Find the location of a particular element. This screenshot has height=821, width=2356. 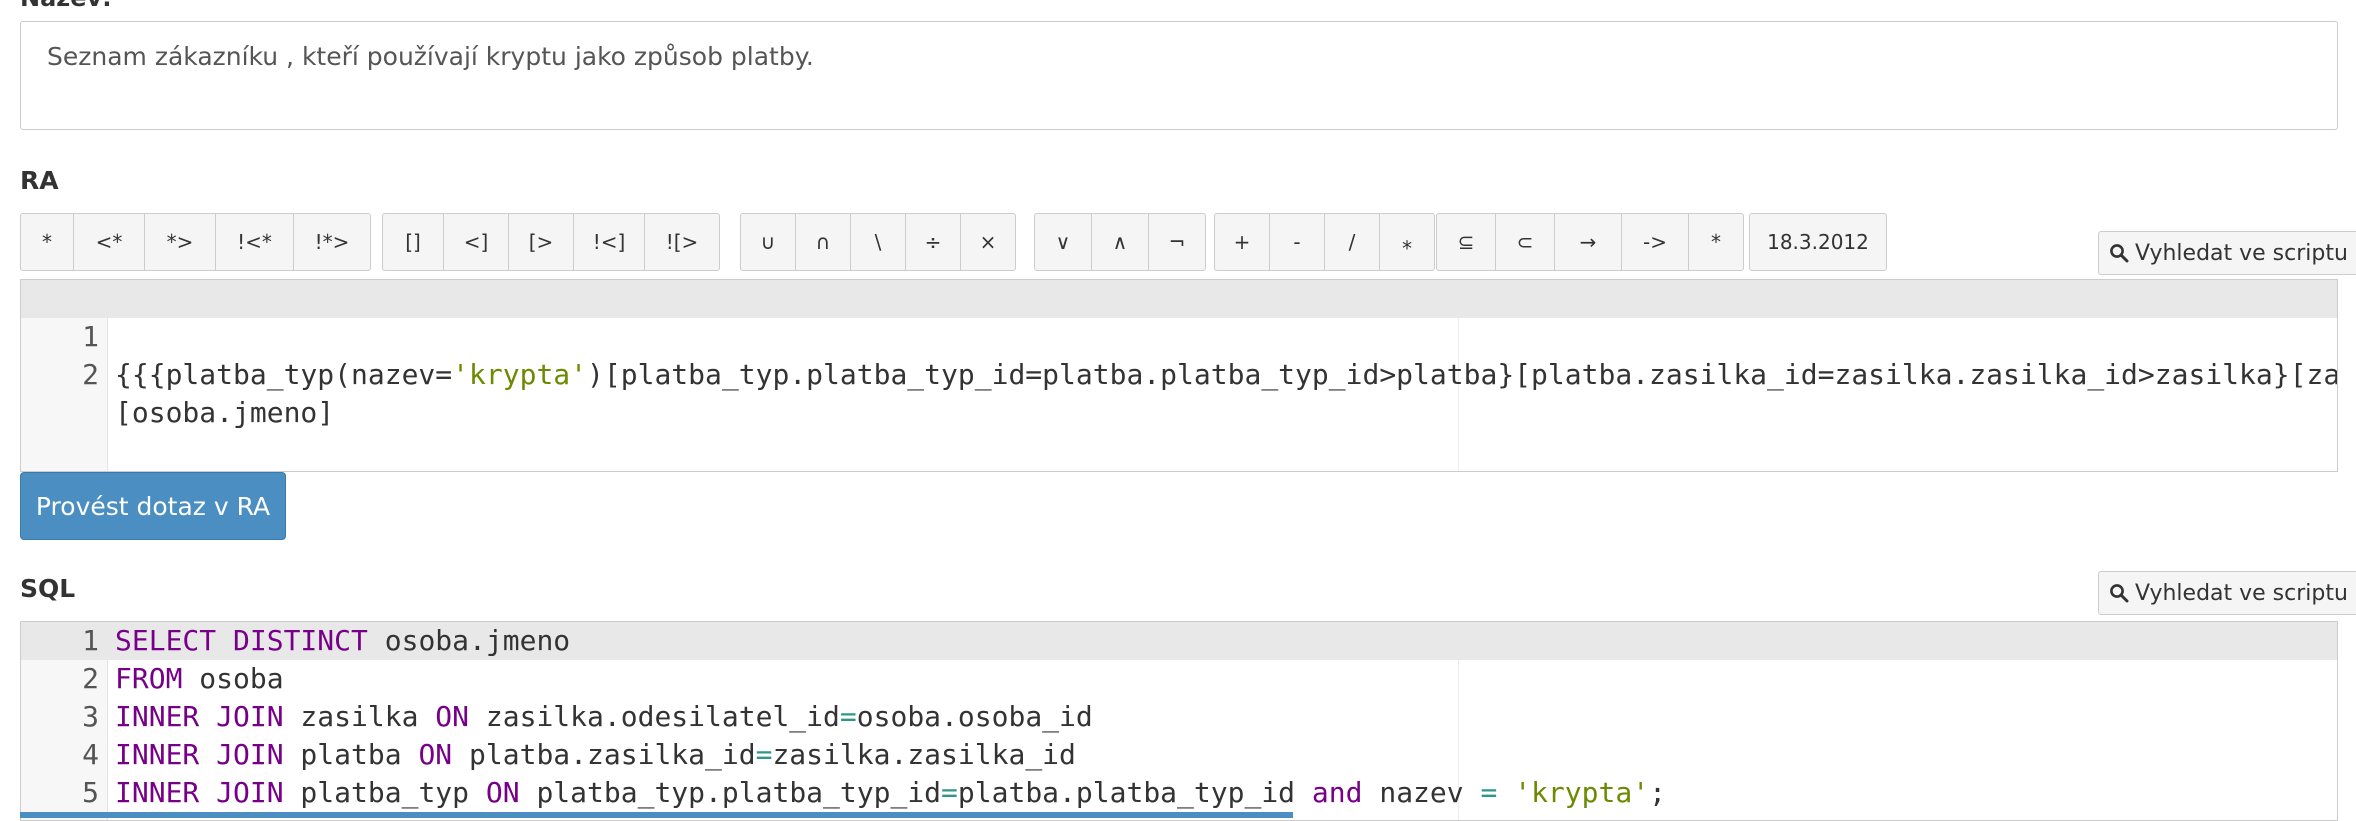

toolbar-group-arithmetic: + - / ⁎ is located at coordinates (1324, 242).